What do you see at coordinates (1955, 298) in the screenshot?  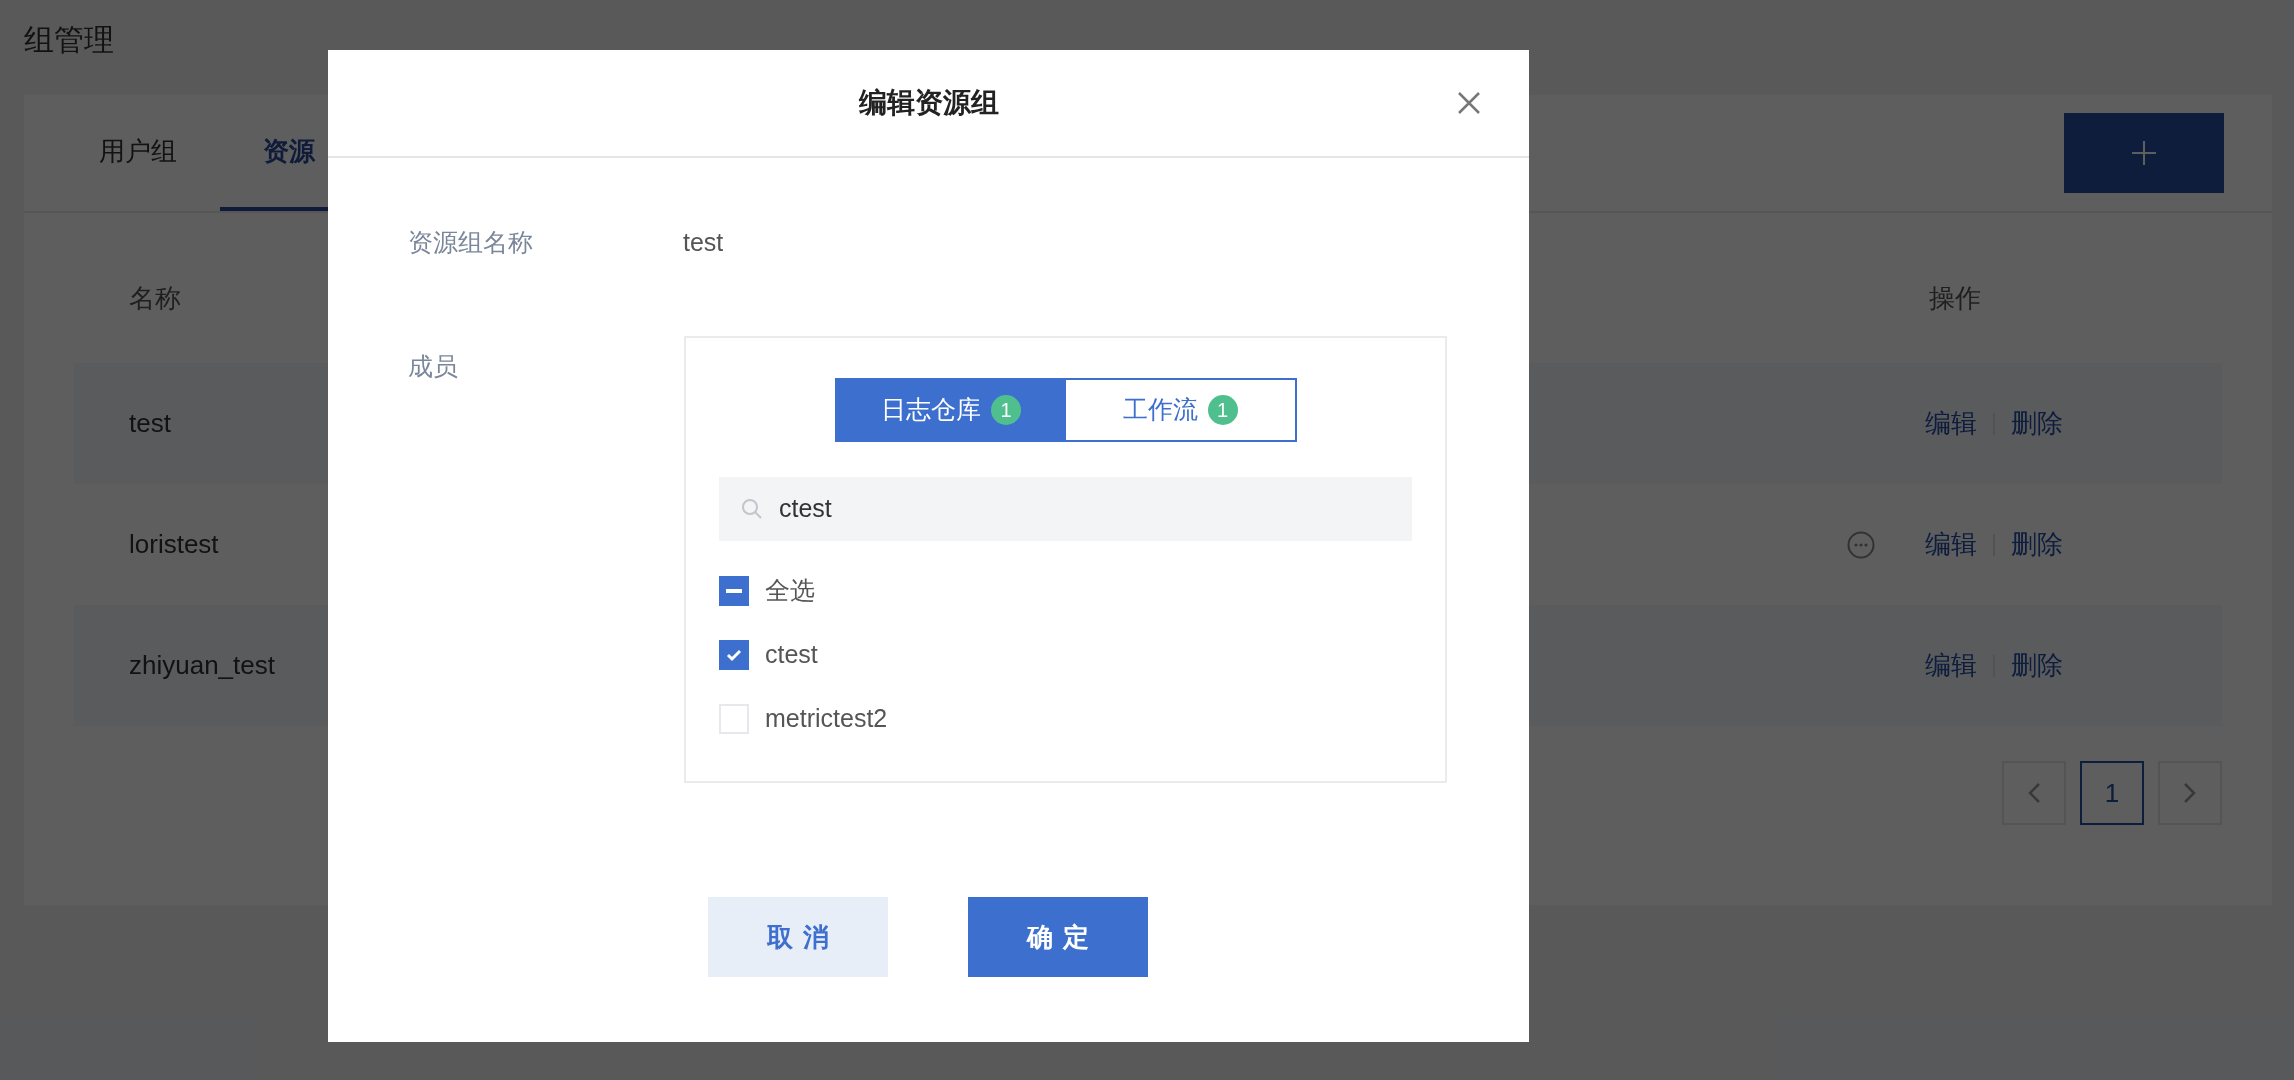 I see `column-header: 操作` at bounding box center [1955, 298].